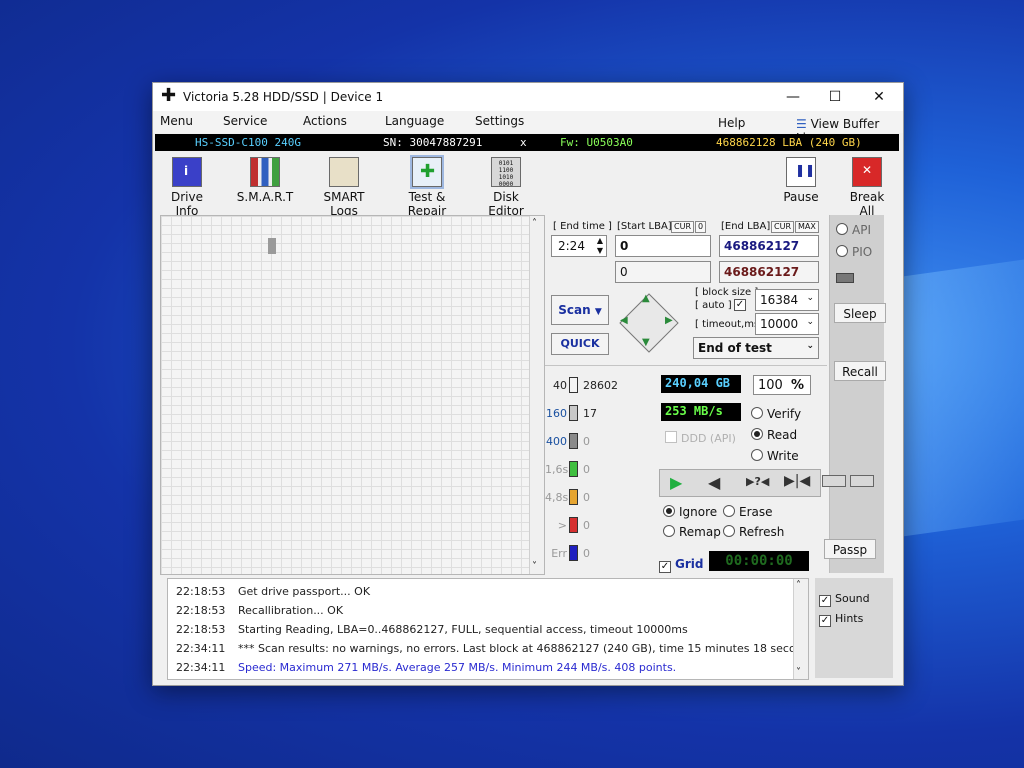 Image resolution: width=1024 pixels, height=768 pixels. Describe the element at coordinates (844, 599) in the screenshot. I see `sound-checkbox: ✓ Sound` at that location.